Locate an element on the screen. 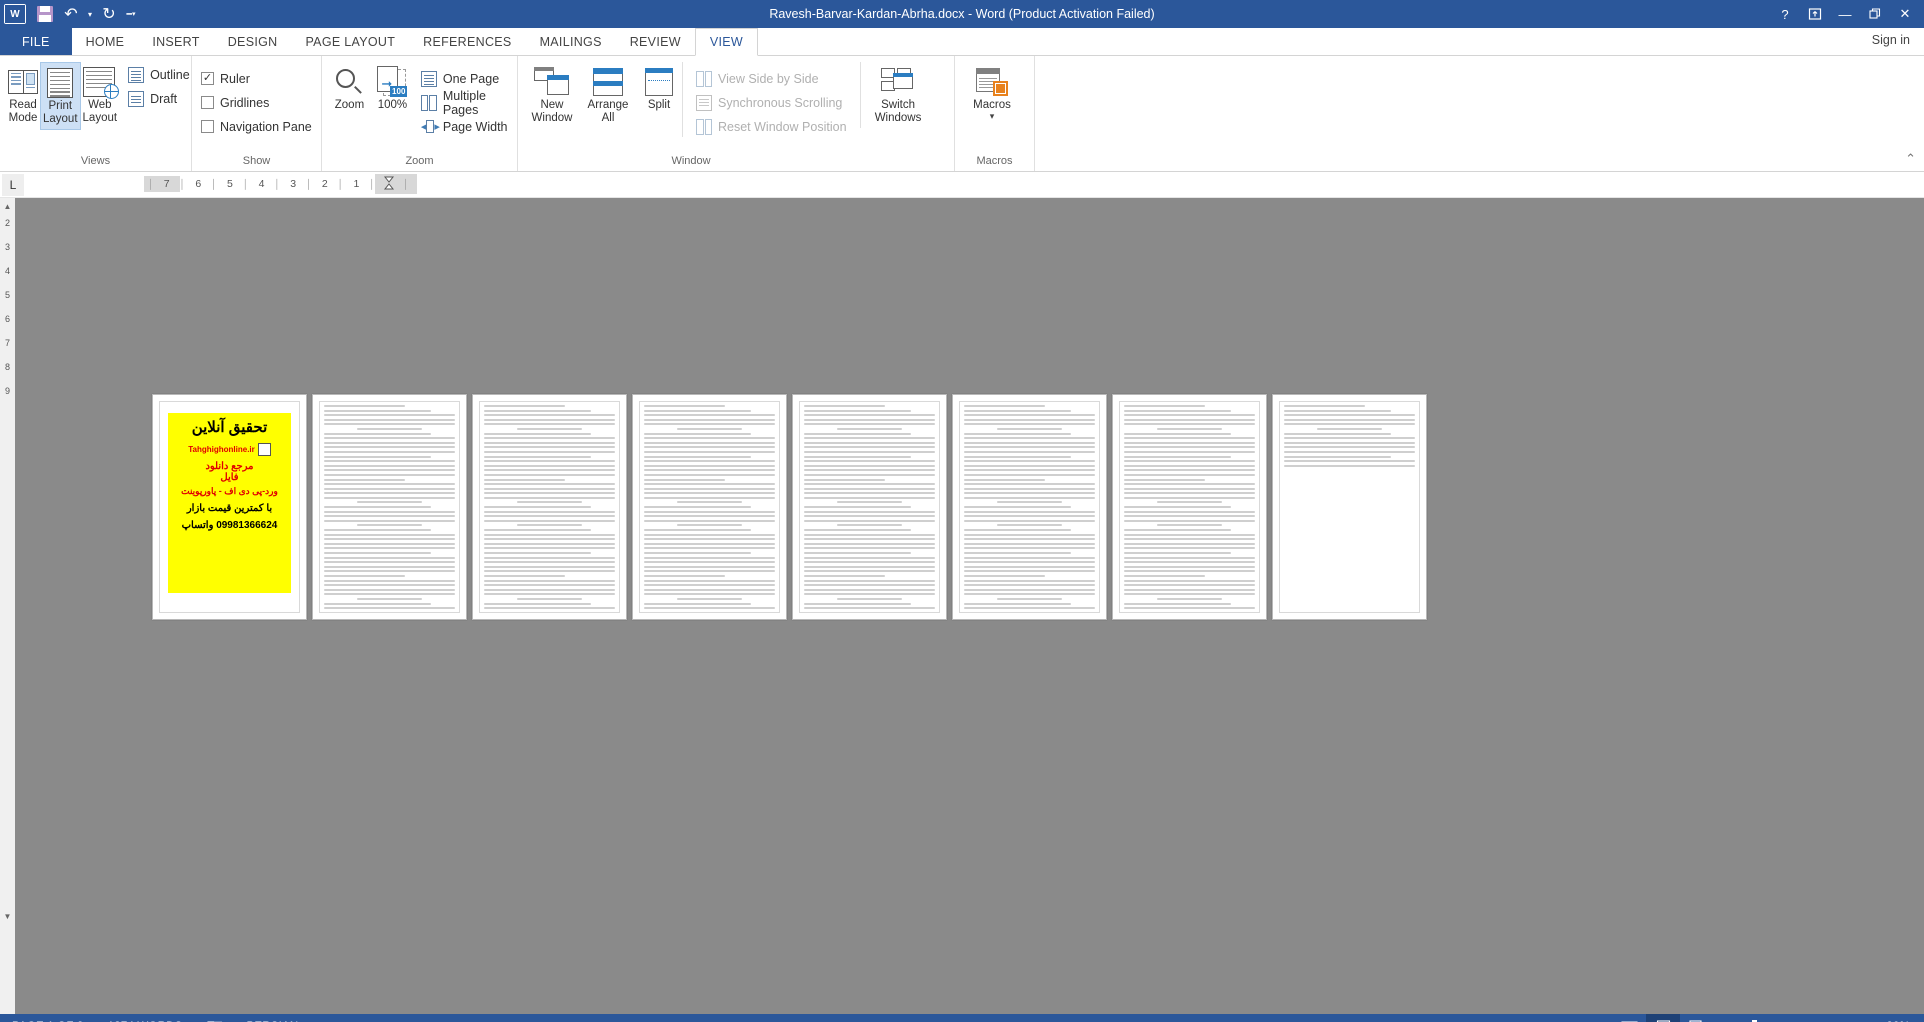 This screenshot has width=1924, height=1022. page-width-button: ◂ ▸ Page Width is located at coordinates (464, 126).